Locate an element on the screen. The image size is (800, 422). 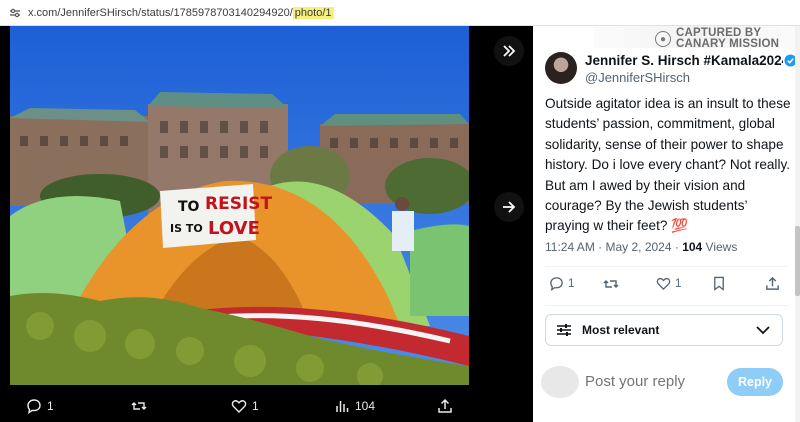
media-reply-button: 1 is located at coordinates (40, 406).